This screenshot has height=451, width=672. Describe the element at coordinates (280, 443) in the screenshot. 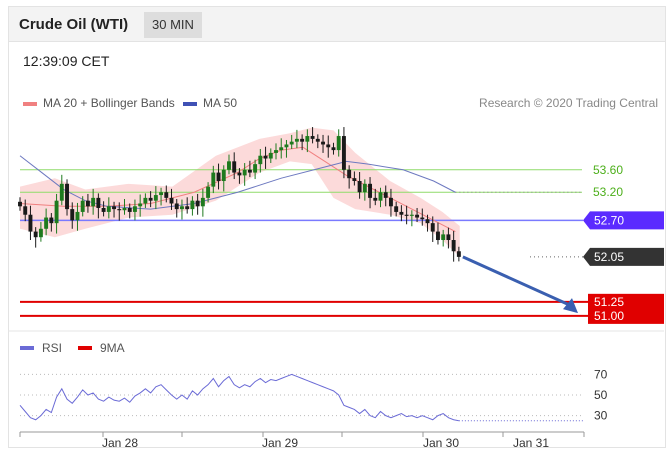

I see `time-axis-label: Jan 29` at that location.